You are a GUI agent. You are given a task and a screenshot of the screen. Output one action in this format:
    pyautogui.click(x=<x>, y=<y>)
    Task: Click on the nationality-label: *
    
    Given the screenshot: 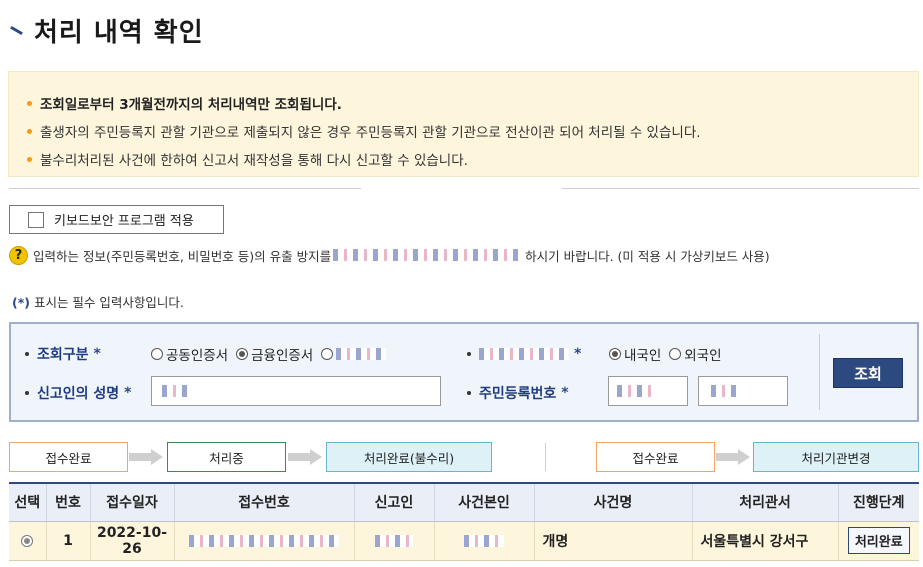 What is the action you would take?
    pyautogui.click(x=524, y=354)
    